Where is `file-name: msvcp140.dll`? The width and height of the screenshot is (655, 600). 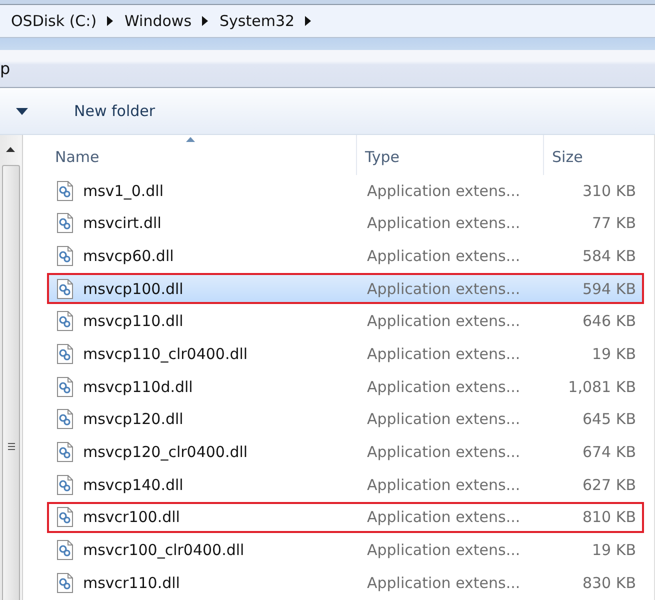 file-name: msvcp140.dll is located at coordinates (133, 485).